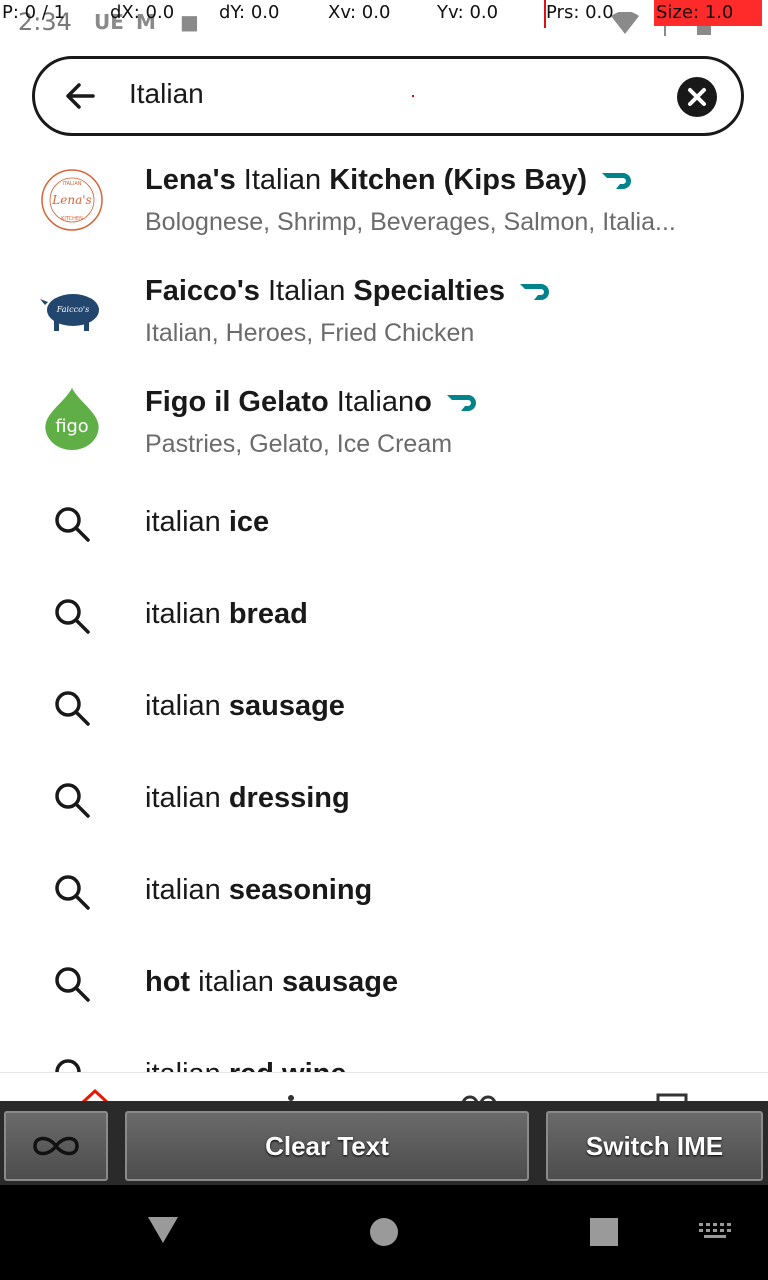 The height and width of the screenshot is (1280, 768). Describe the element at coordinates (163, 1230) in the screenshot. I see `triangle-back-icon` at that location.